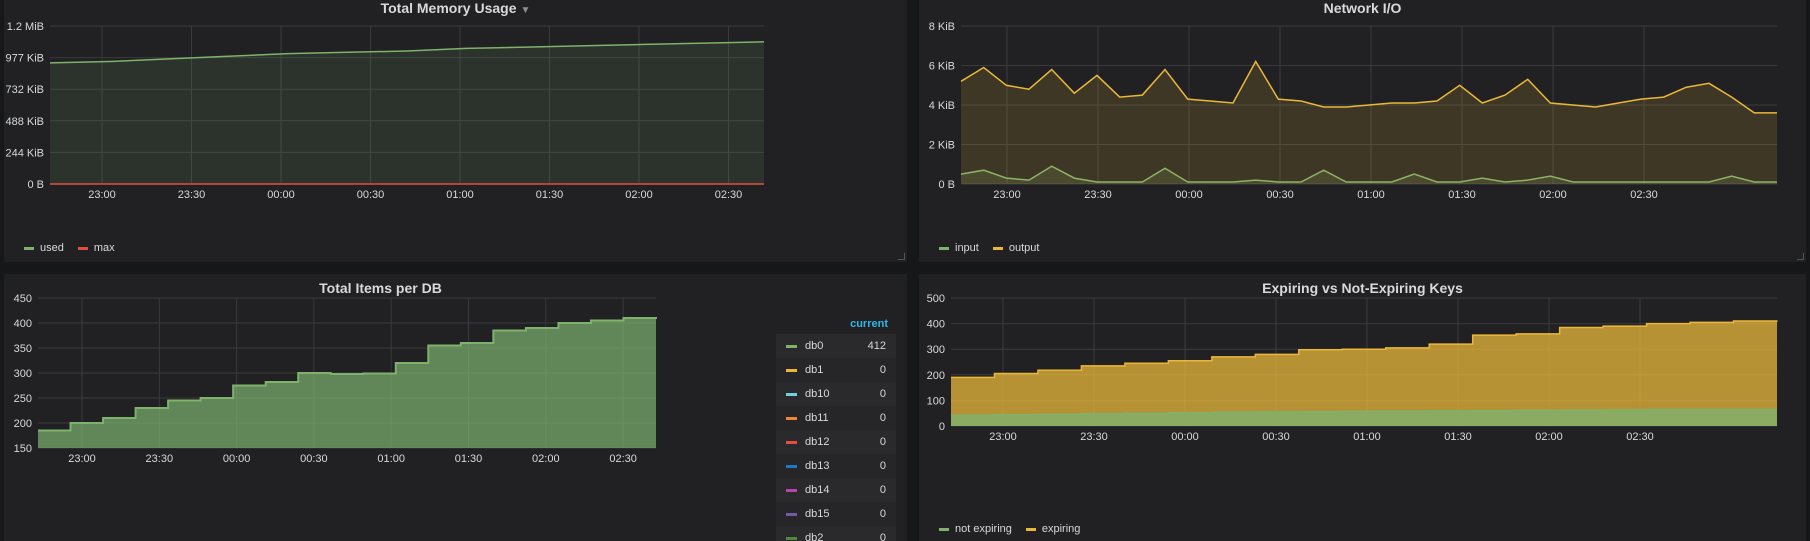 The width and height of the screenshot is (1810, 541). What do you see at coordinates (836, 370) in the screenshot?
I see `legend-row-db1: db1 0` at bounding box center [836, 370].